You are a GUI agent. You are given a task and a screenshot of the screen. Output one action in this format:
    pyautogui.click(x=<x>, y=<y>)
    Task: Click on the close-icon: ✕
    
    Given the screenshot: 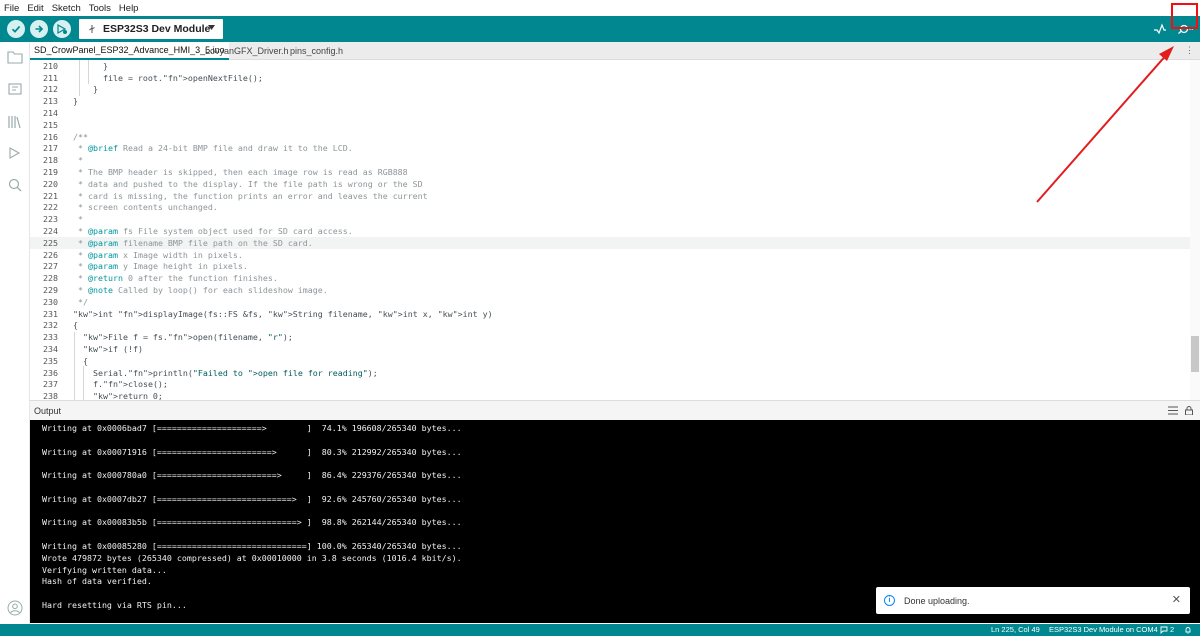 What is the action you would take?
    pyautogui.click(x=1176, y=599)
    